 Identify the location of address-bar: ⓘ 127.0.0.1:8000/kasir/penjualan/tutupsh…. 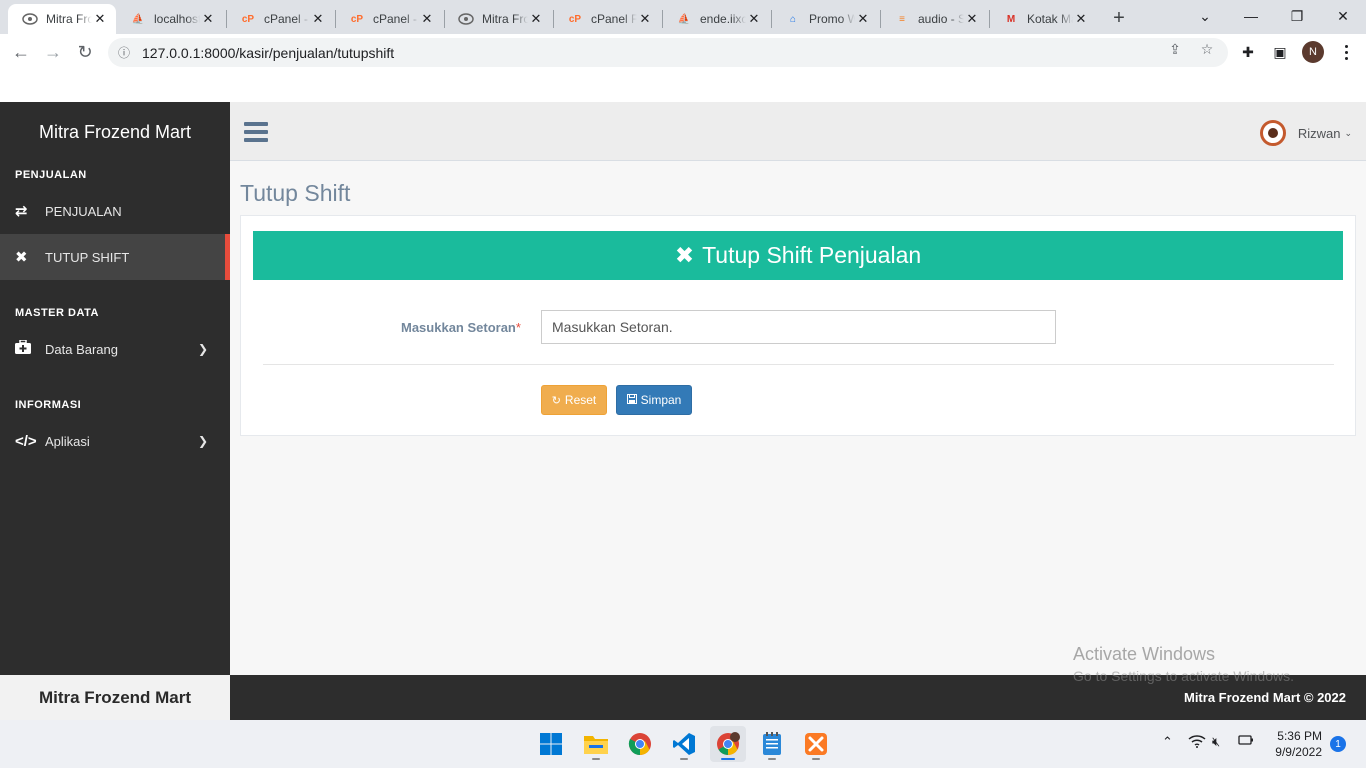
(668, 52).